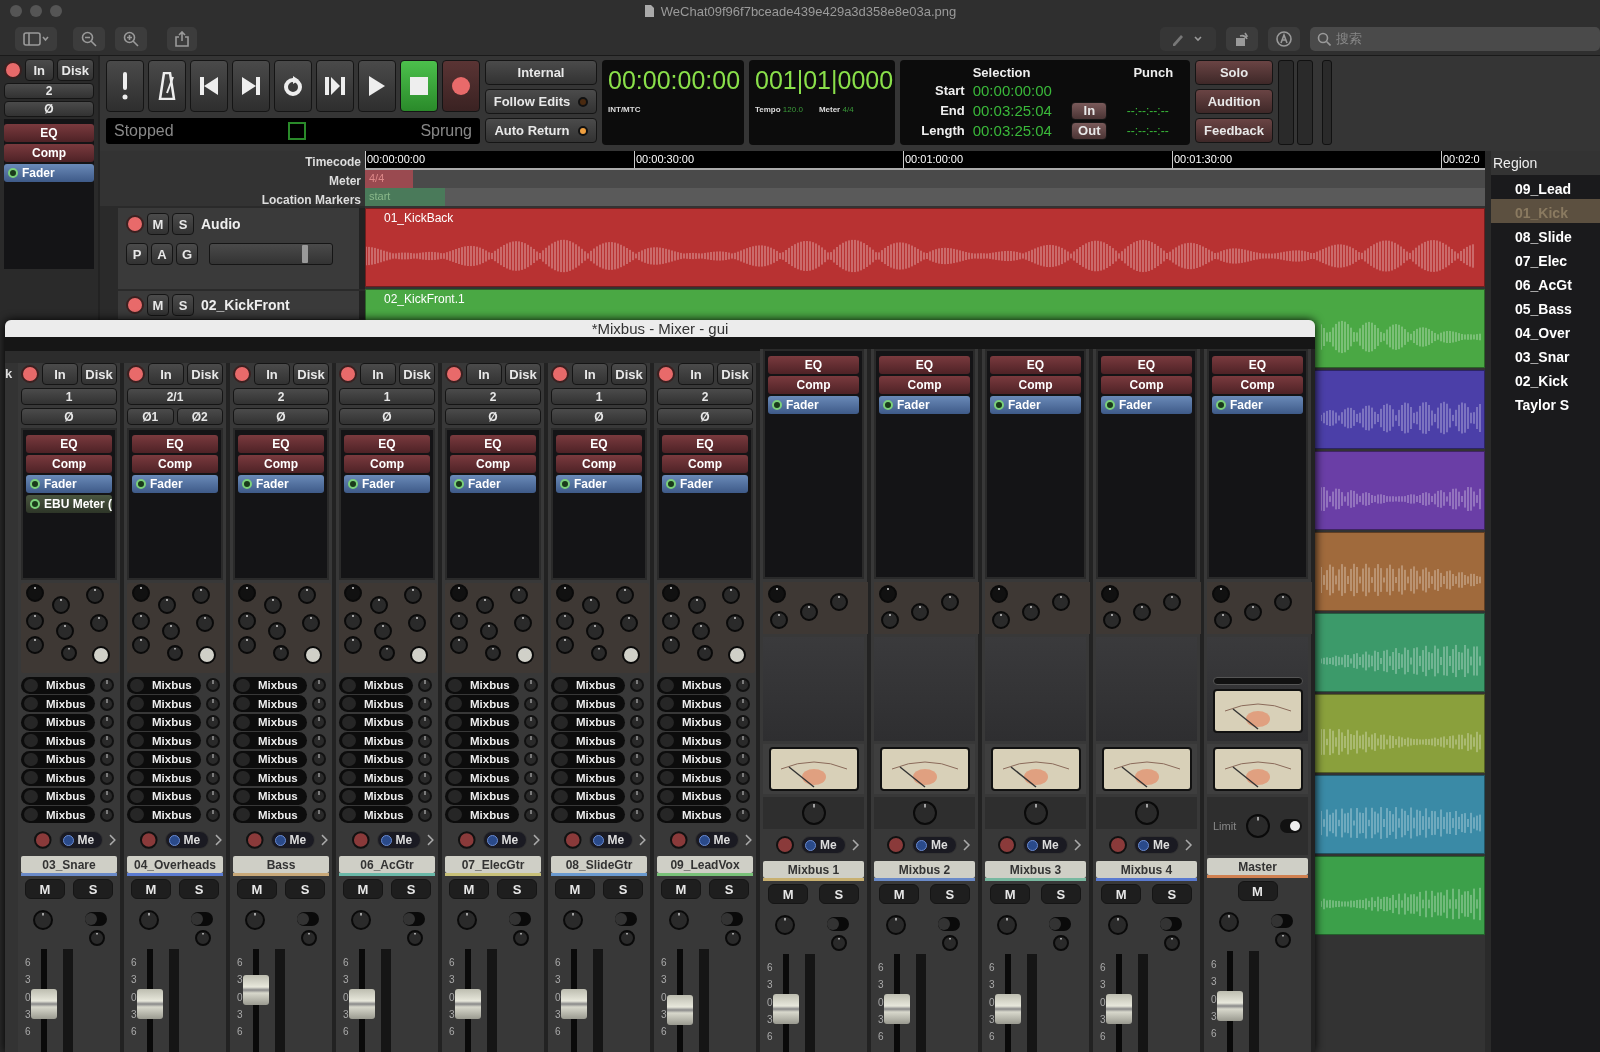 This screenshot has width=1600, height=1052. What do you see at coordinates (162, 254) in the screenshot?
I see `track-button: A` at bounding box center [162, 254].